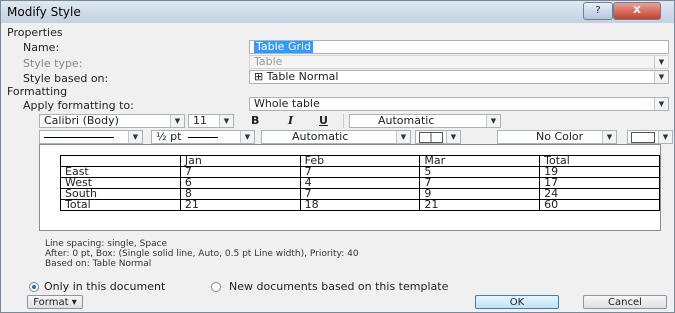  I want to click on cell-alignment-button: ▼, so click(650, 137).